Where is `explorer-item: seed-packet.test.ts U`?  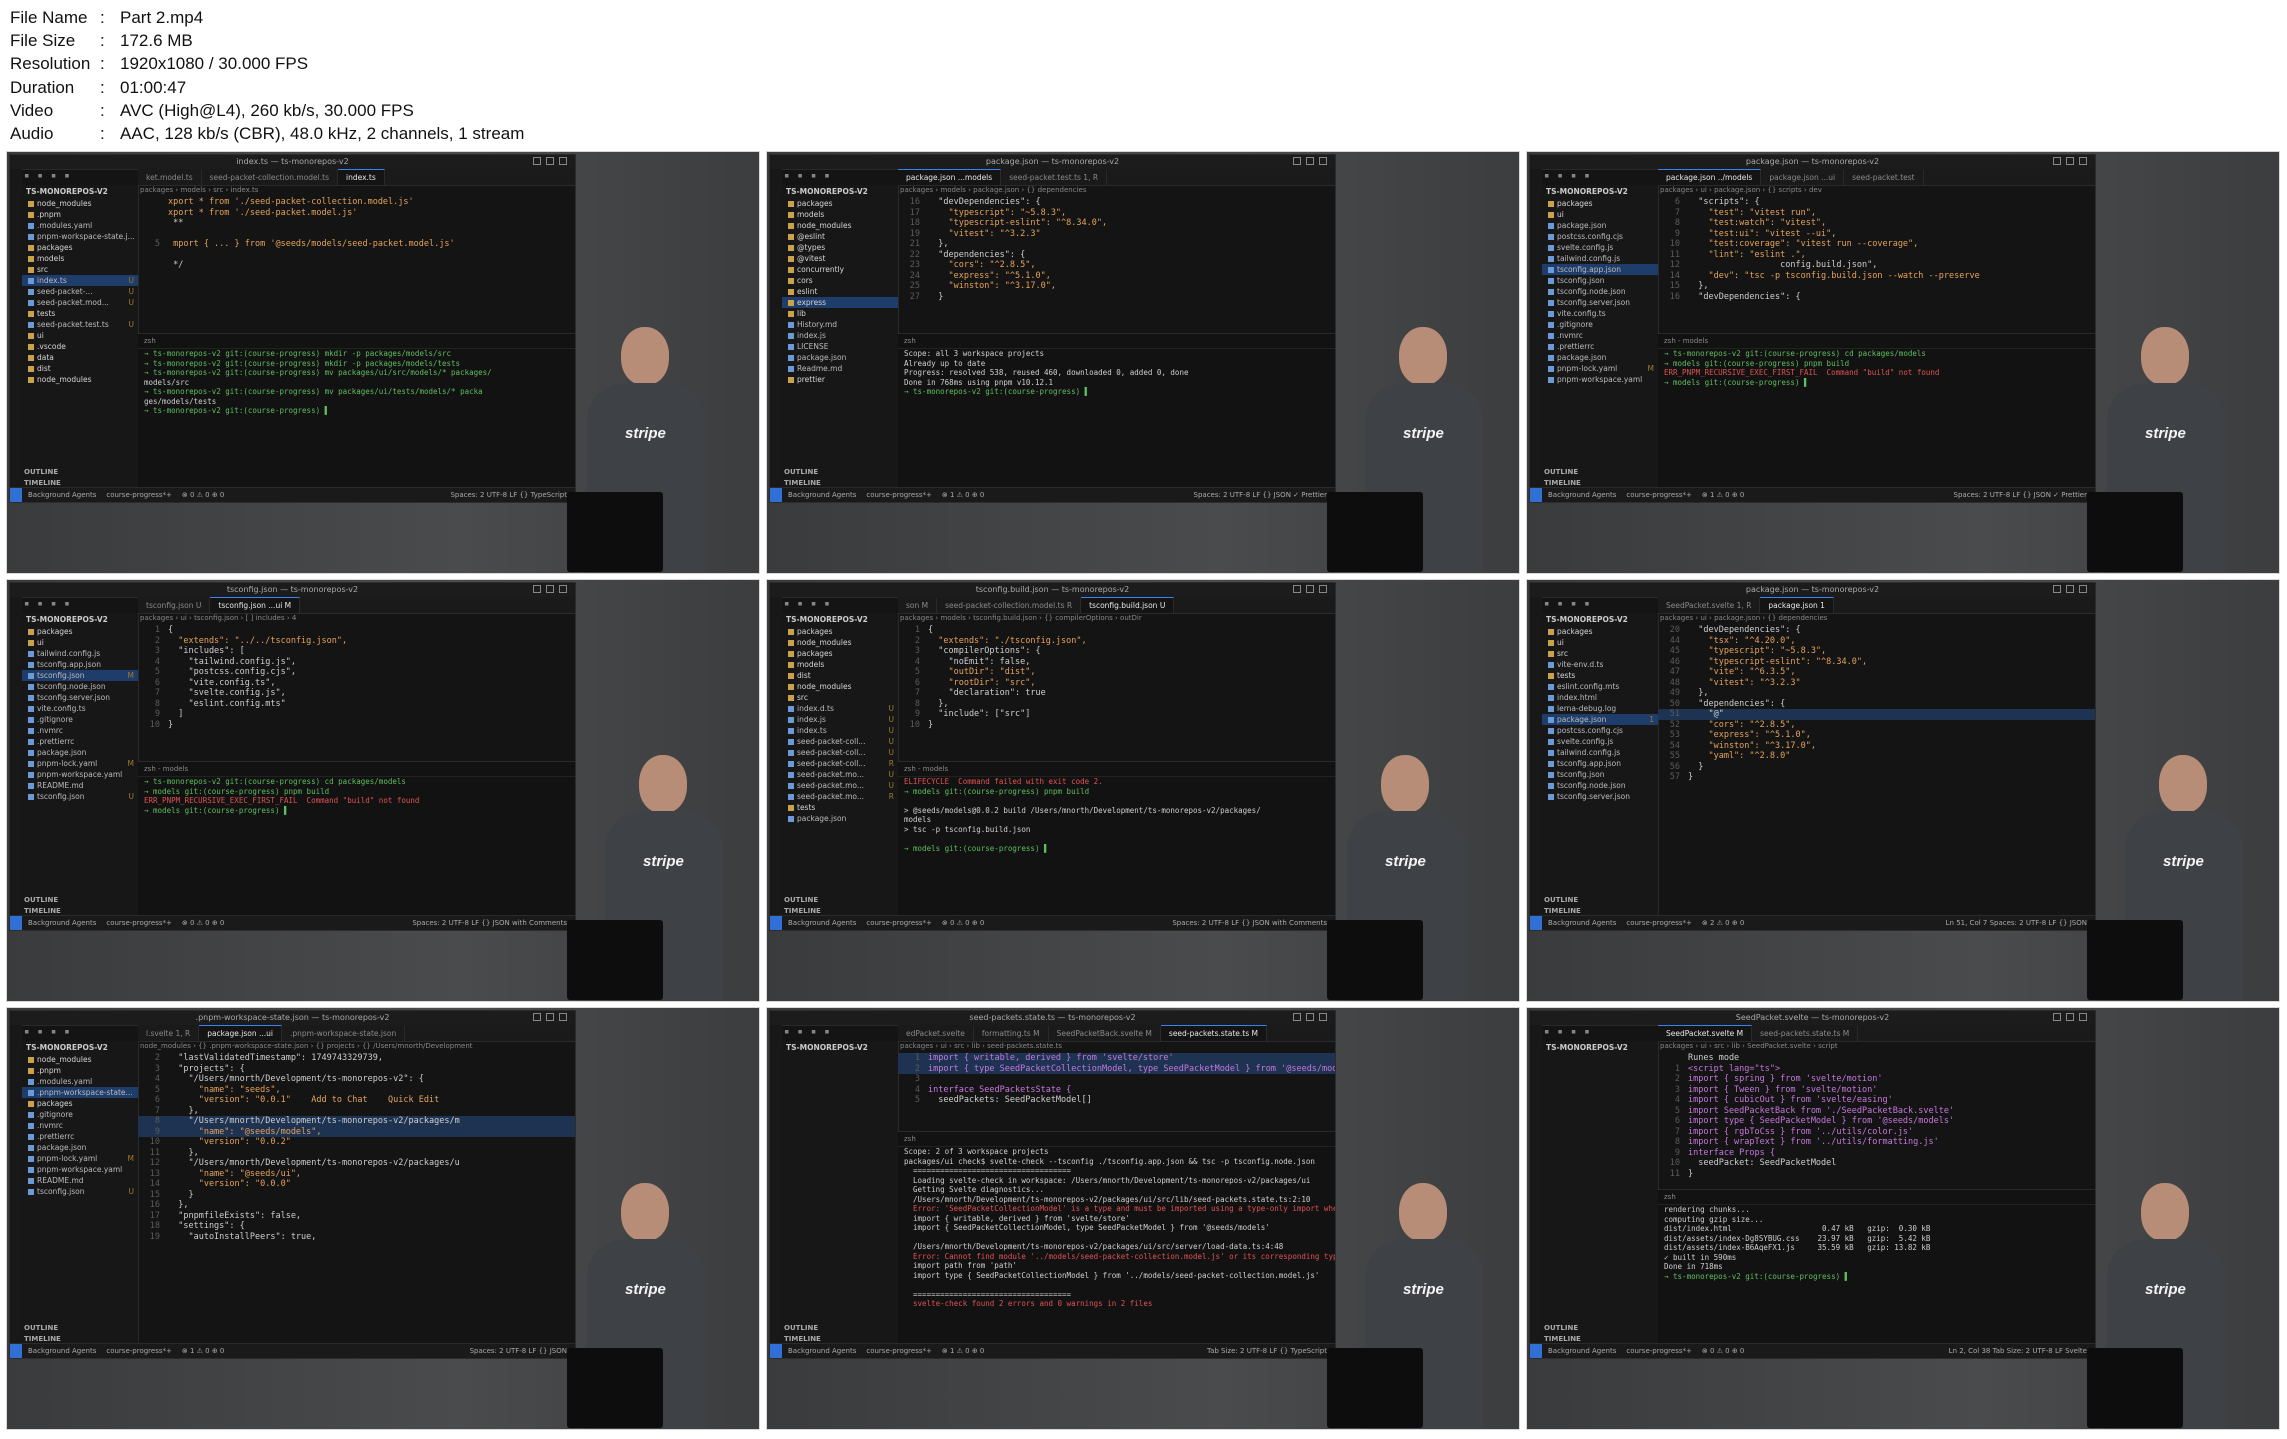 explorer-item: seed-packet.test.ts U is located at coordinates (80, 324).